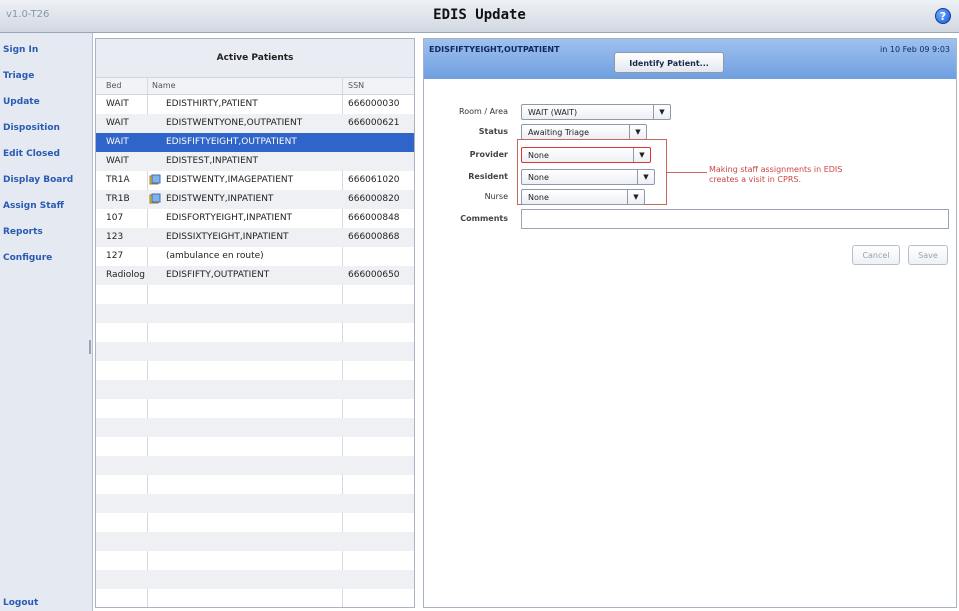  I want to click on room-area-select: WAIT (WAIT) ▼, so click(596, 112).